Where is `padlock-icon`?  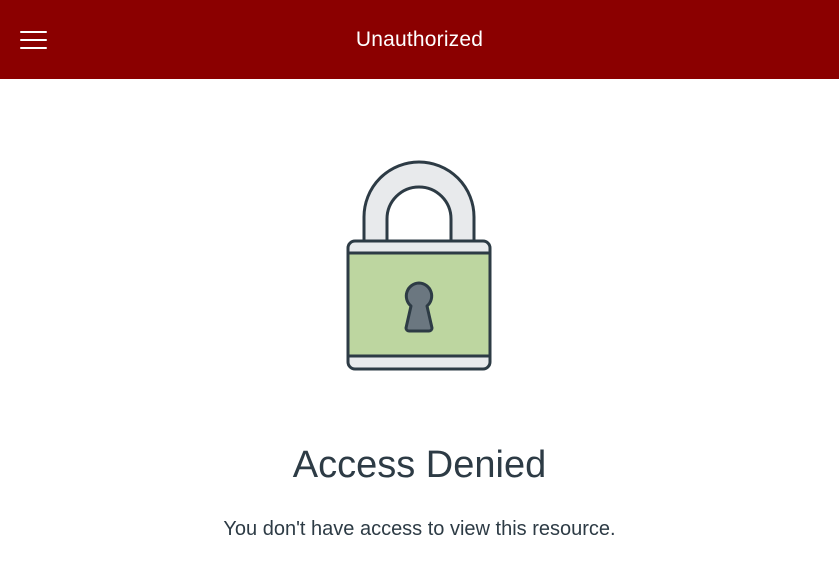 padlock-icon is located at coordinates (419, 265).